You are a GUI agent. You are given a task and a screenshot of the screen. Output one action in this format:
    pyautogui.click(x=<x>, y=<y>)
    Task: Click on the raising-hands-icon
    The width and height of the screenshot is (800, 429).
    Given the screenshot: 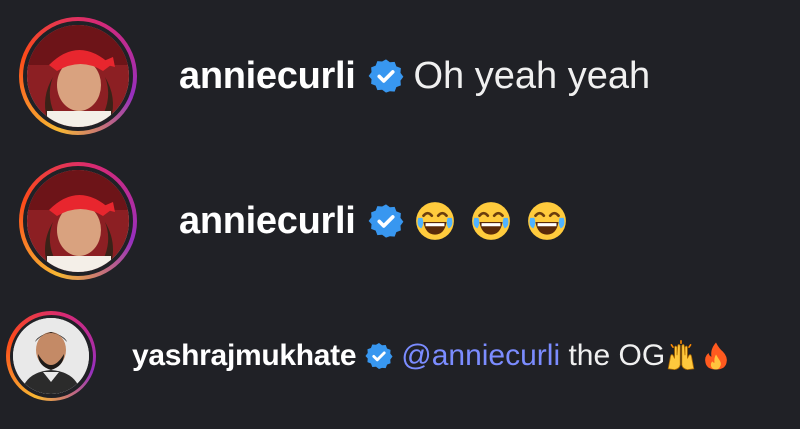 What is the action you would take?
    pyautogui.click(x=681, y=356)
    